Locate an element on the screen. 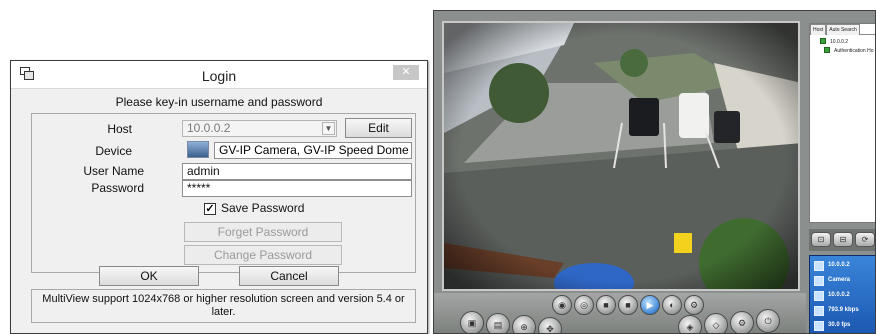  dialog-title: Login is located at coordinates (219, 76).